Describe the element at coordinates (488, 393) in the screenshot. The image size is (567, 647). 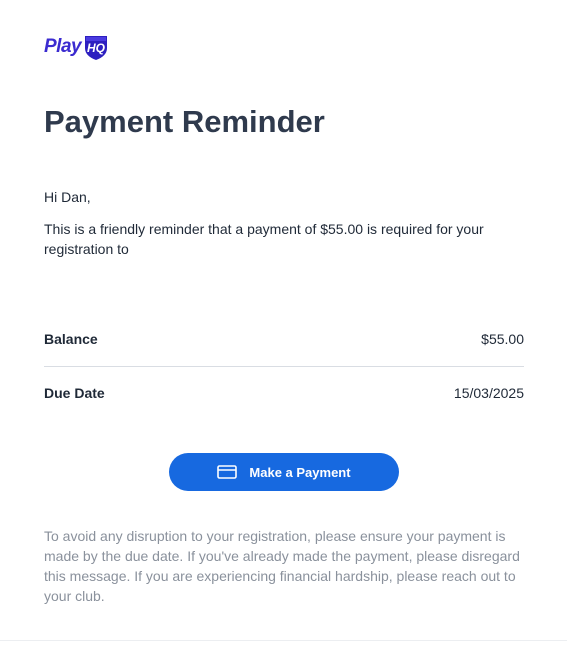
I see `due-date-value: 15/03/2025` at that location.